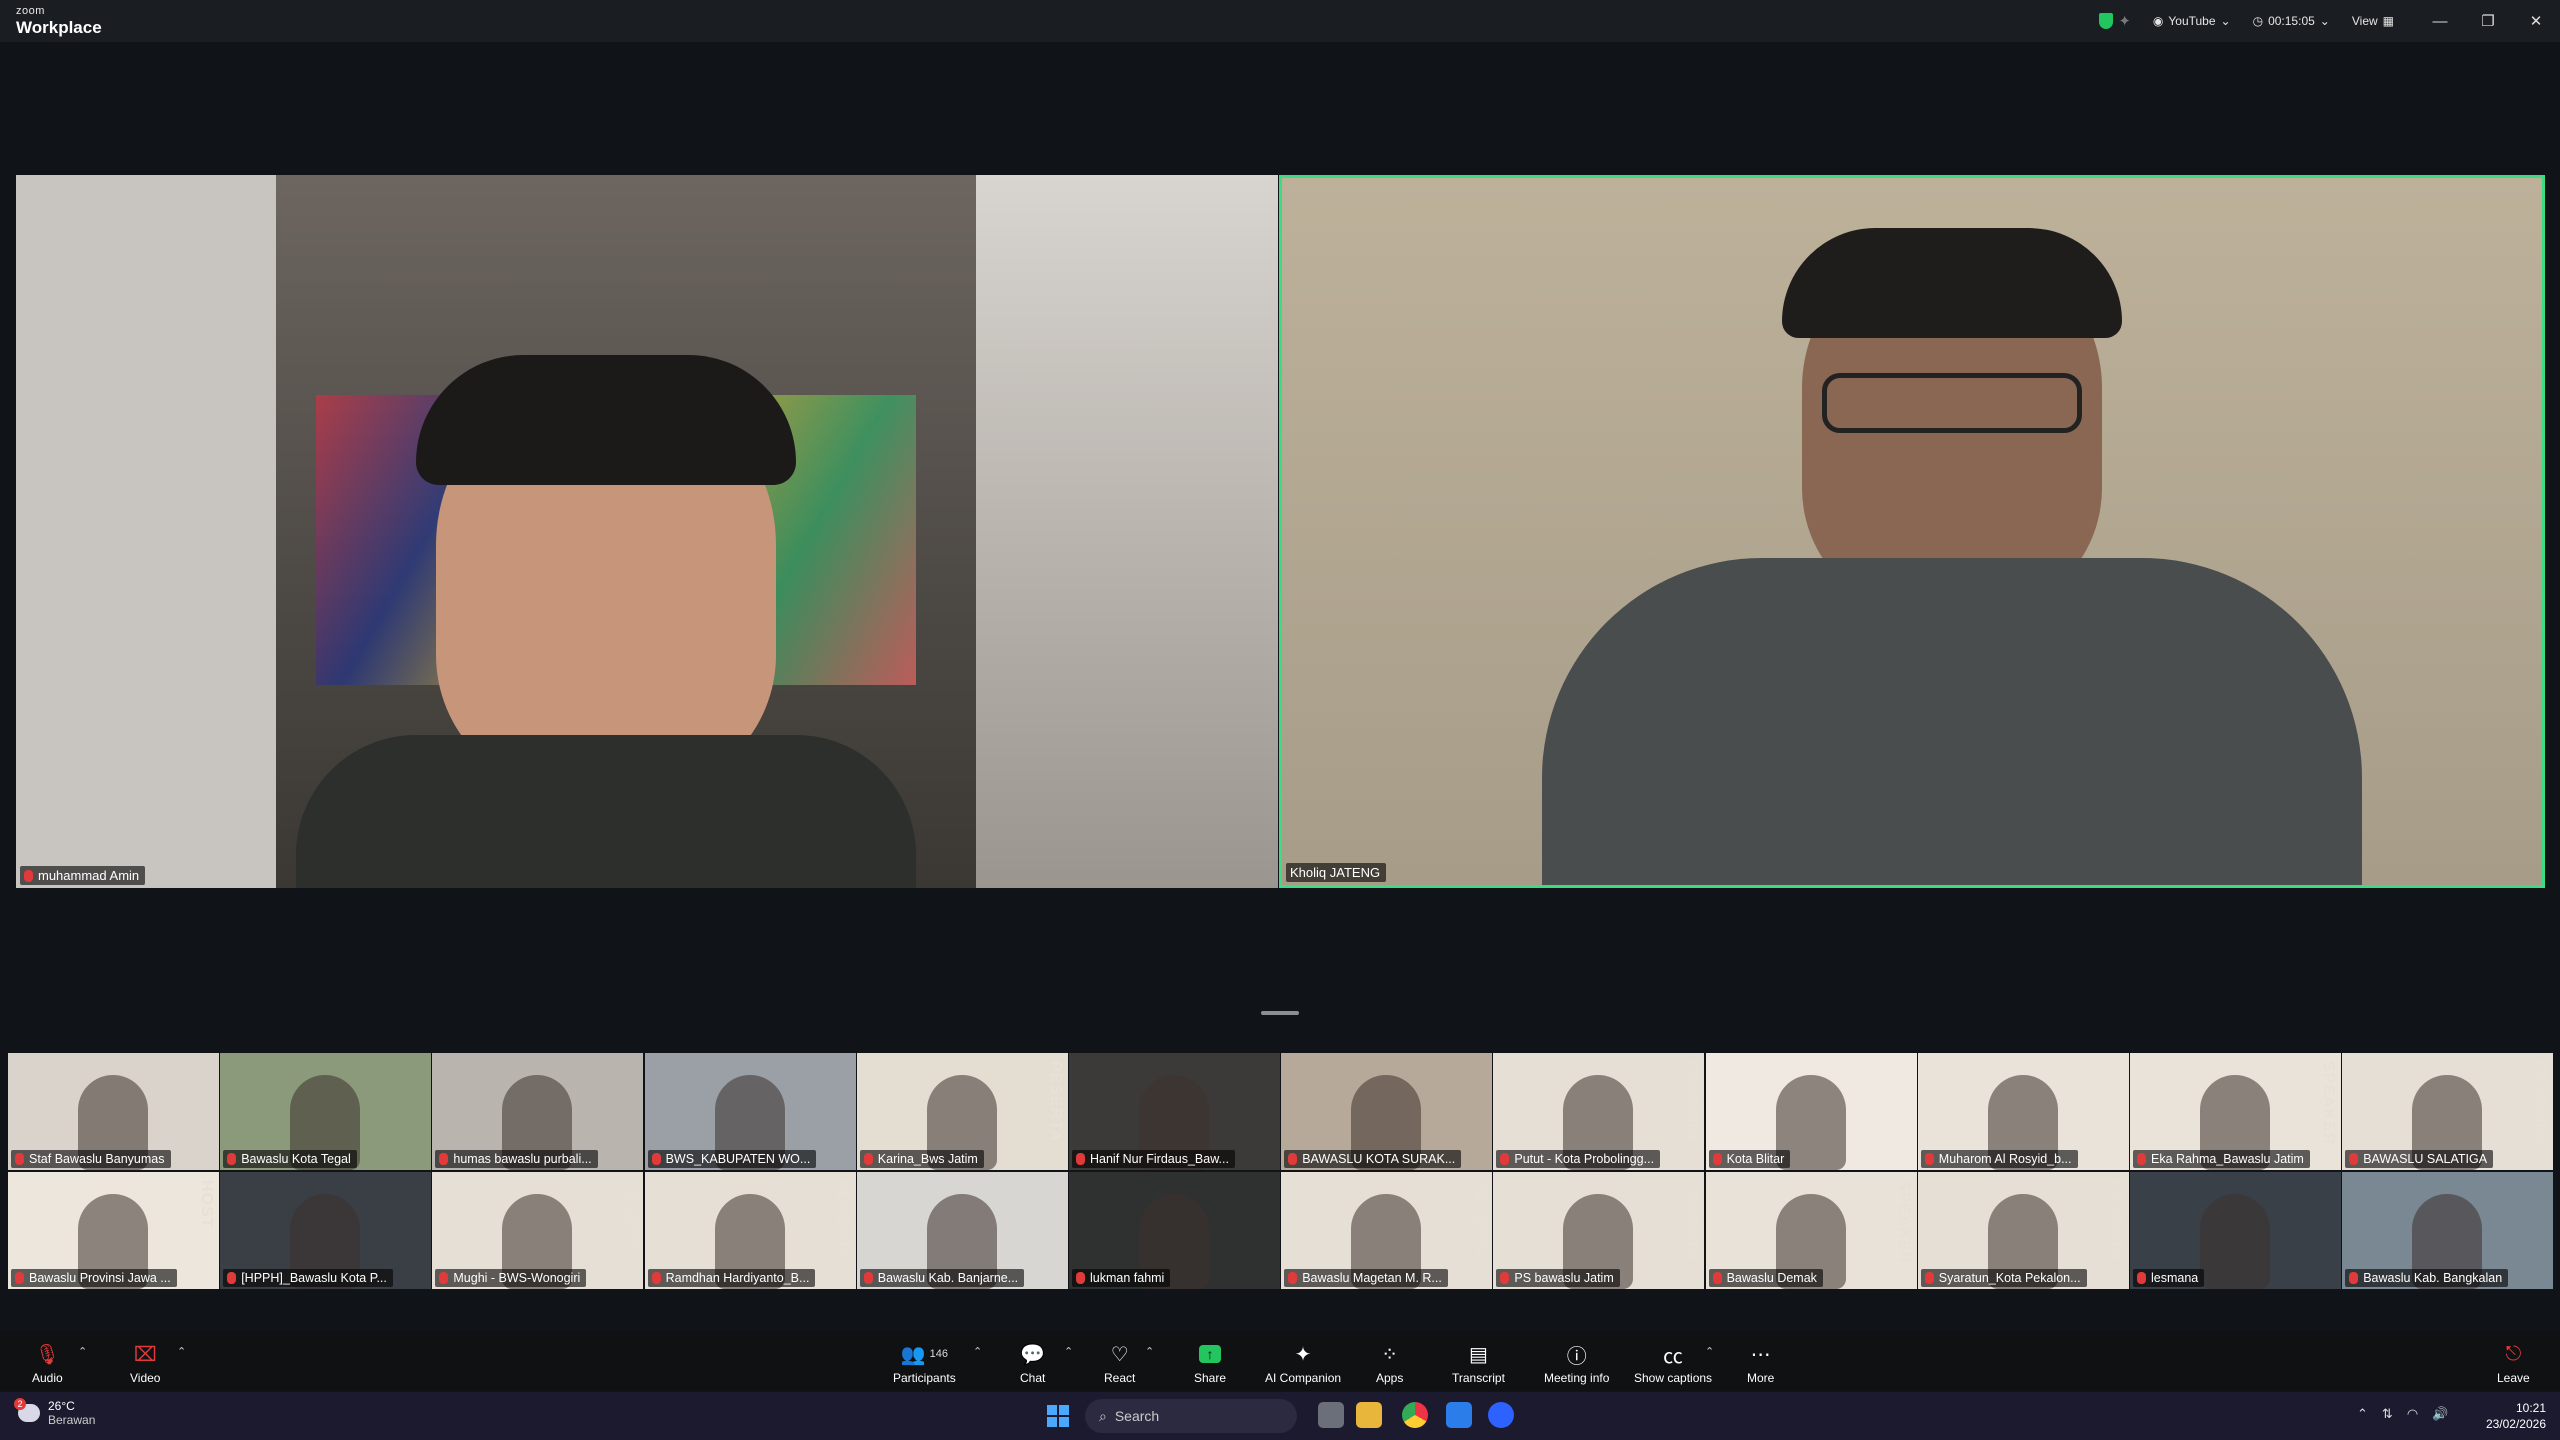  What do you see at coordinates (2402, 1414) in the screenshot?
I see `system-tray: ⌃ ⇅ ◠ 🔊` at bounding box center [2402, 1414].